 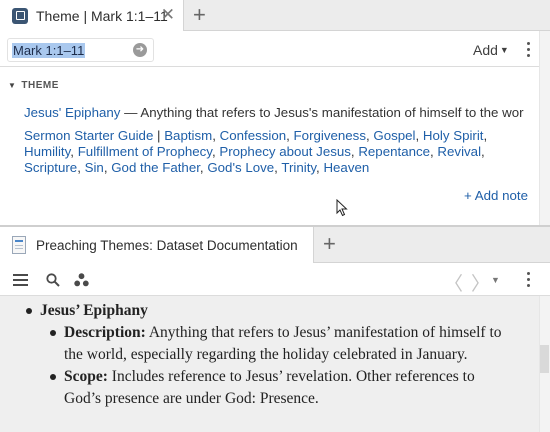 I want to click on guide-topic-link: Trinity, so click(x=298, y=167).